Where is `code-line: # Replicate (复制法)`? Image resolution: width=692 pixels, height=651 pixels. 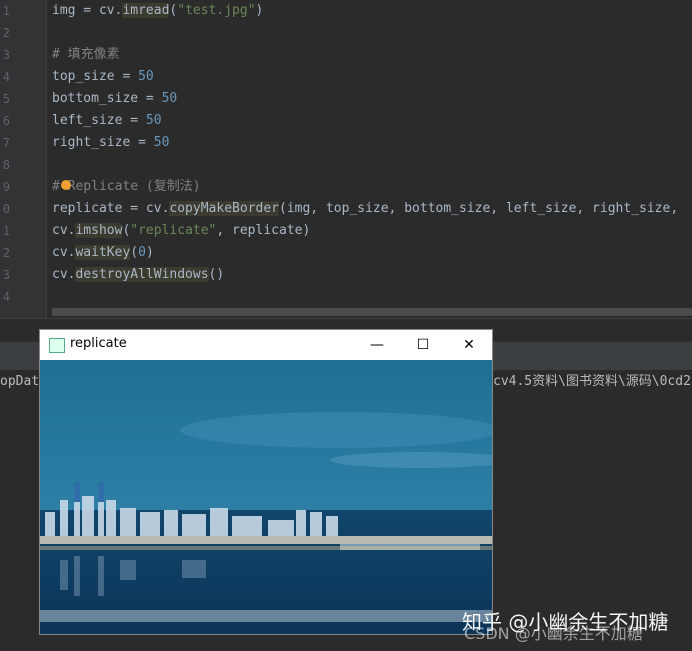
code-line: # Replicate (复制法) is located at coordinates (126, 187).